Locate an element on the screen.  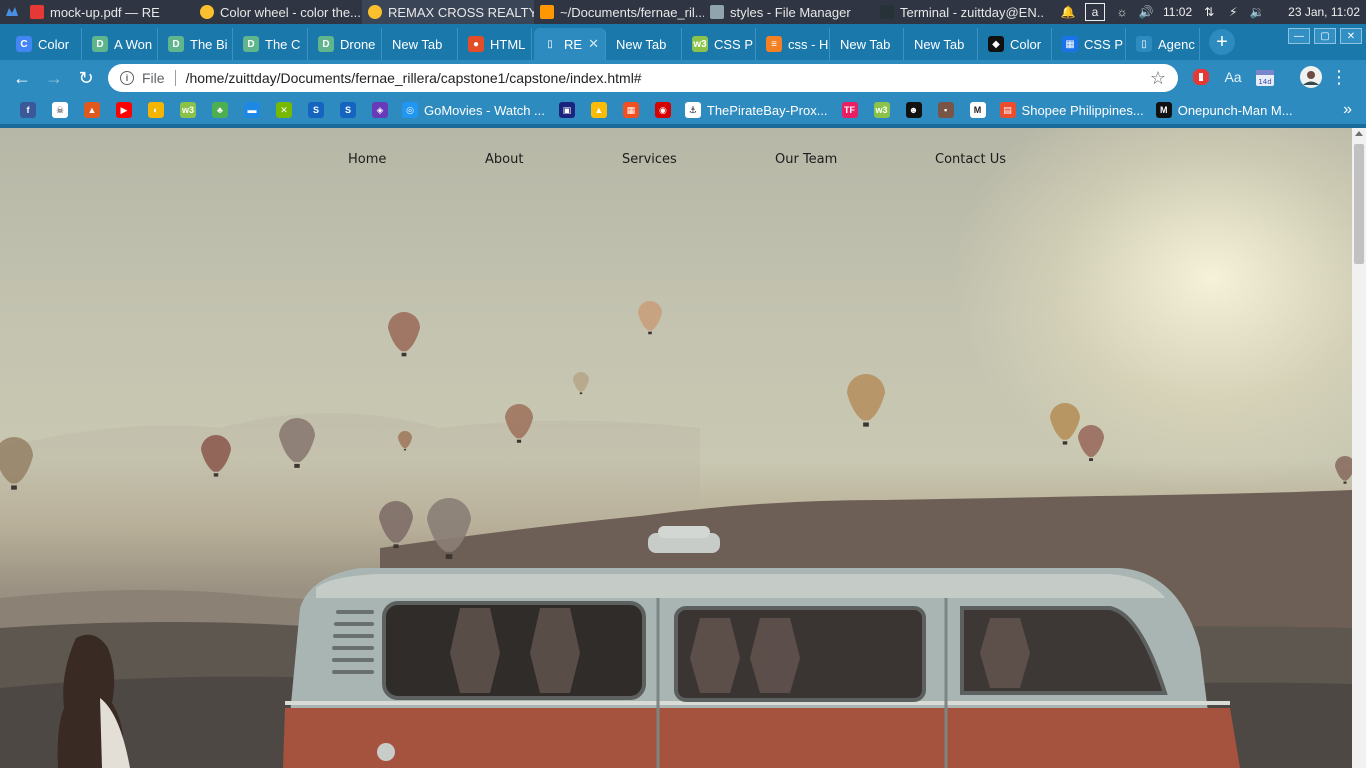
target-icon: ◉ is located at coordinates (662, 110).